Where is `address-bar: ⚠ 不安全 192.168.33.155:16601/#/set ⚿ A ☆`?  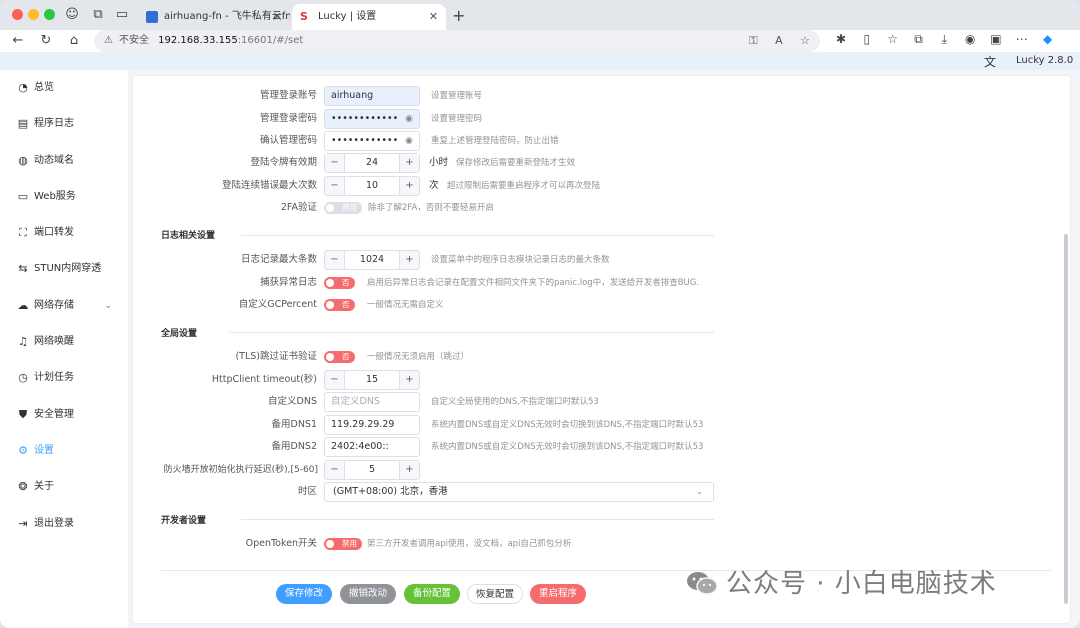 address-bar: ⚠ 不安全 192.168.33.155:16601/#/set ⚿ A ☆ is located at coordinates (457, 41).